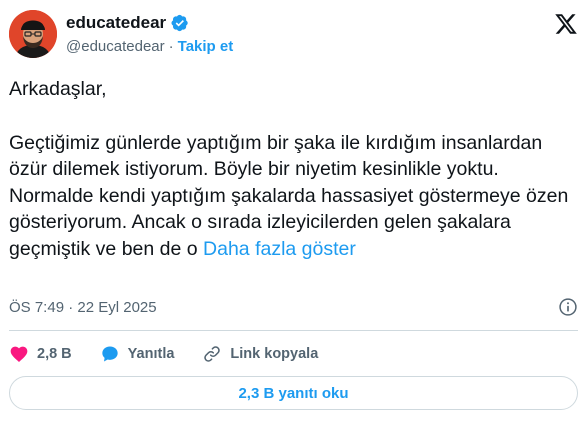 This screenshot has height=421, width=587. I want to click on author-display-name: educatedear, so click(116, 23).